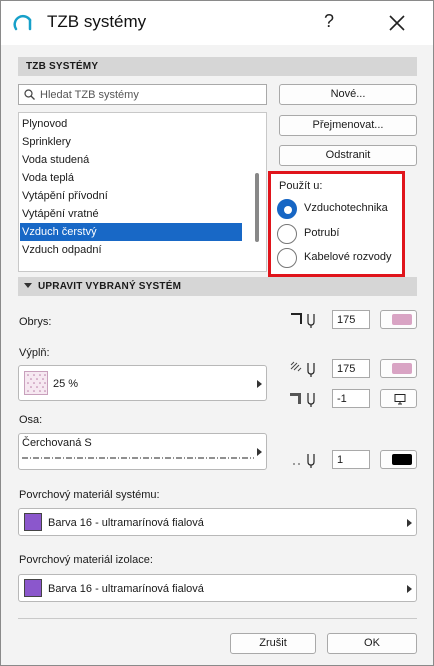 The height and width of the screenshot is (666, 434). What do you see at coordinates (126, 589) in the screenshot?
I see `surface-insulation-value: Barva 16 - ultramarínová fialová` at bounding box center [126, 589].